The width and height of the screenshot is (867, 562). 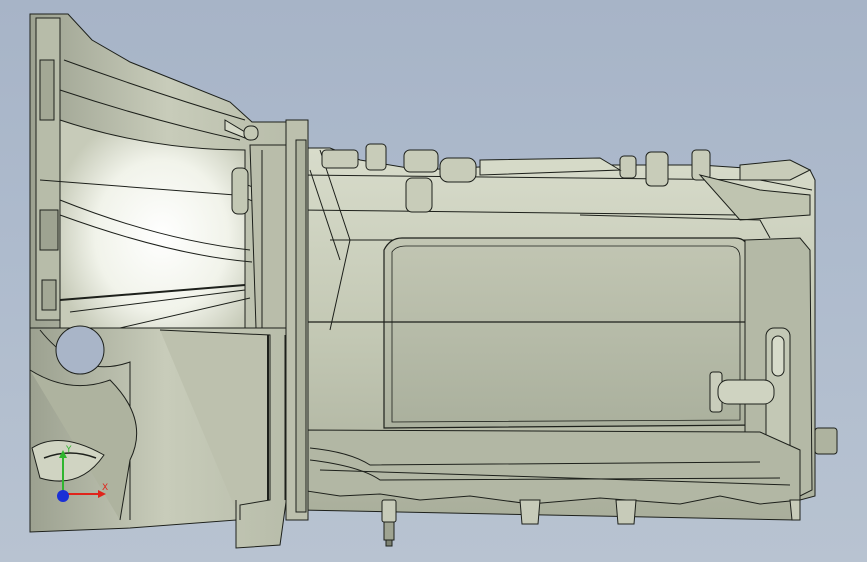 I want to click on flange, so click(x=297, y=320).